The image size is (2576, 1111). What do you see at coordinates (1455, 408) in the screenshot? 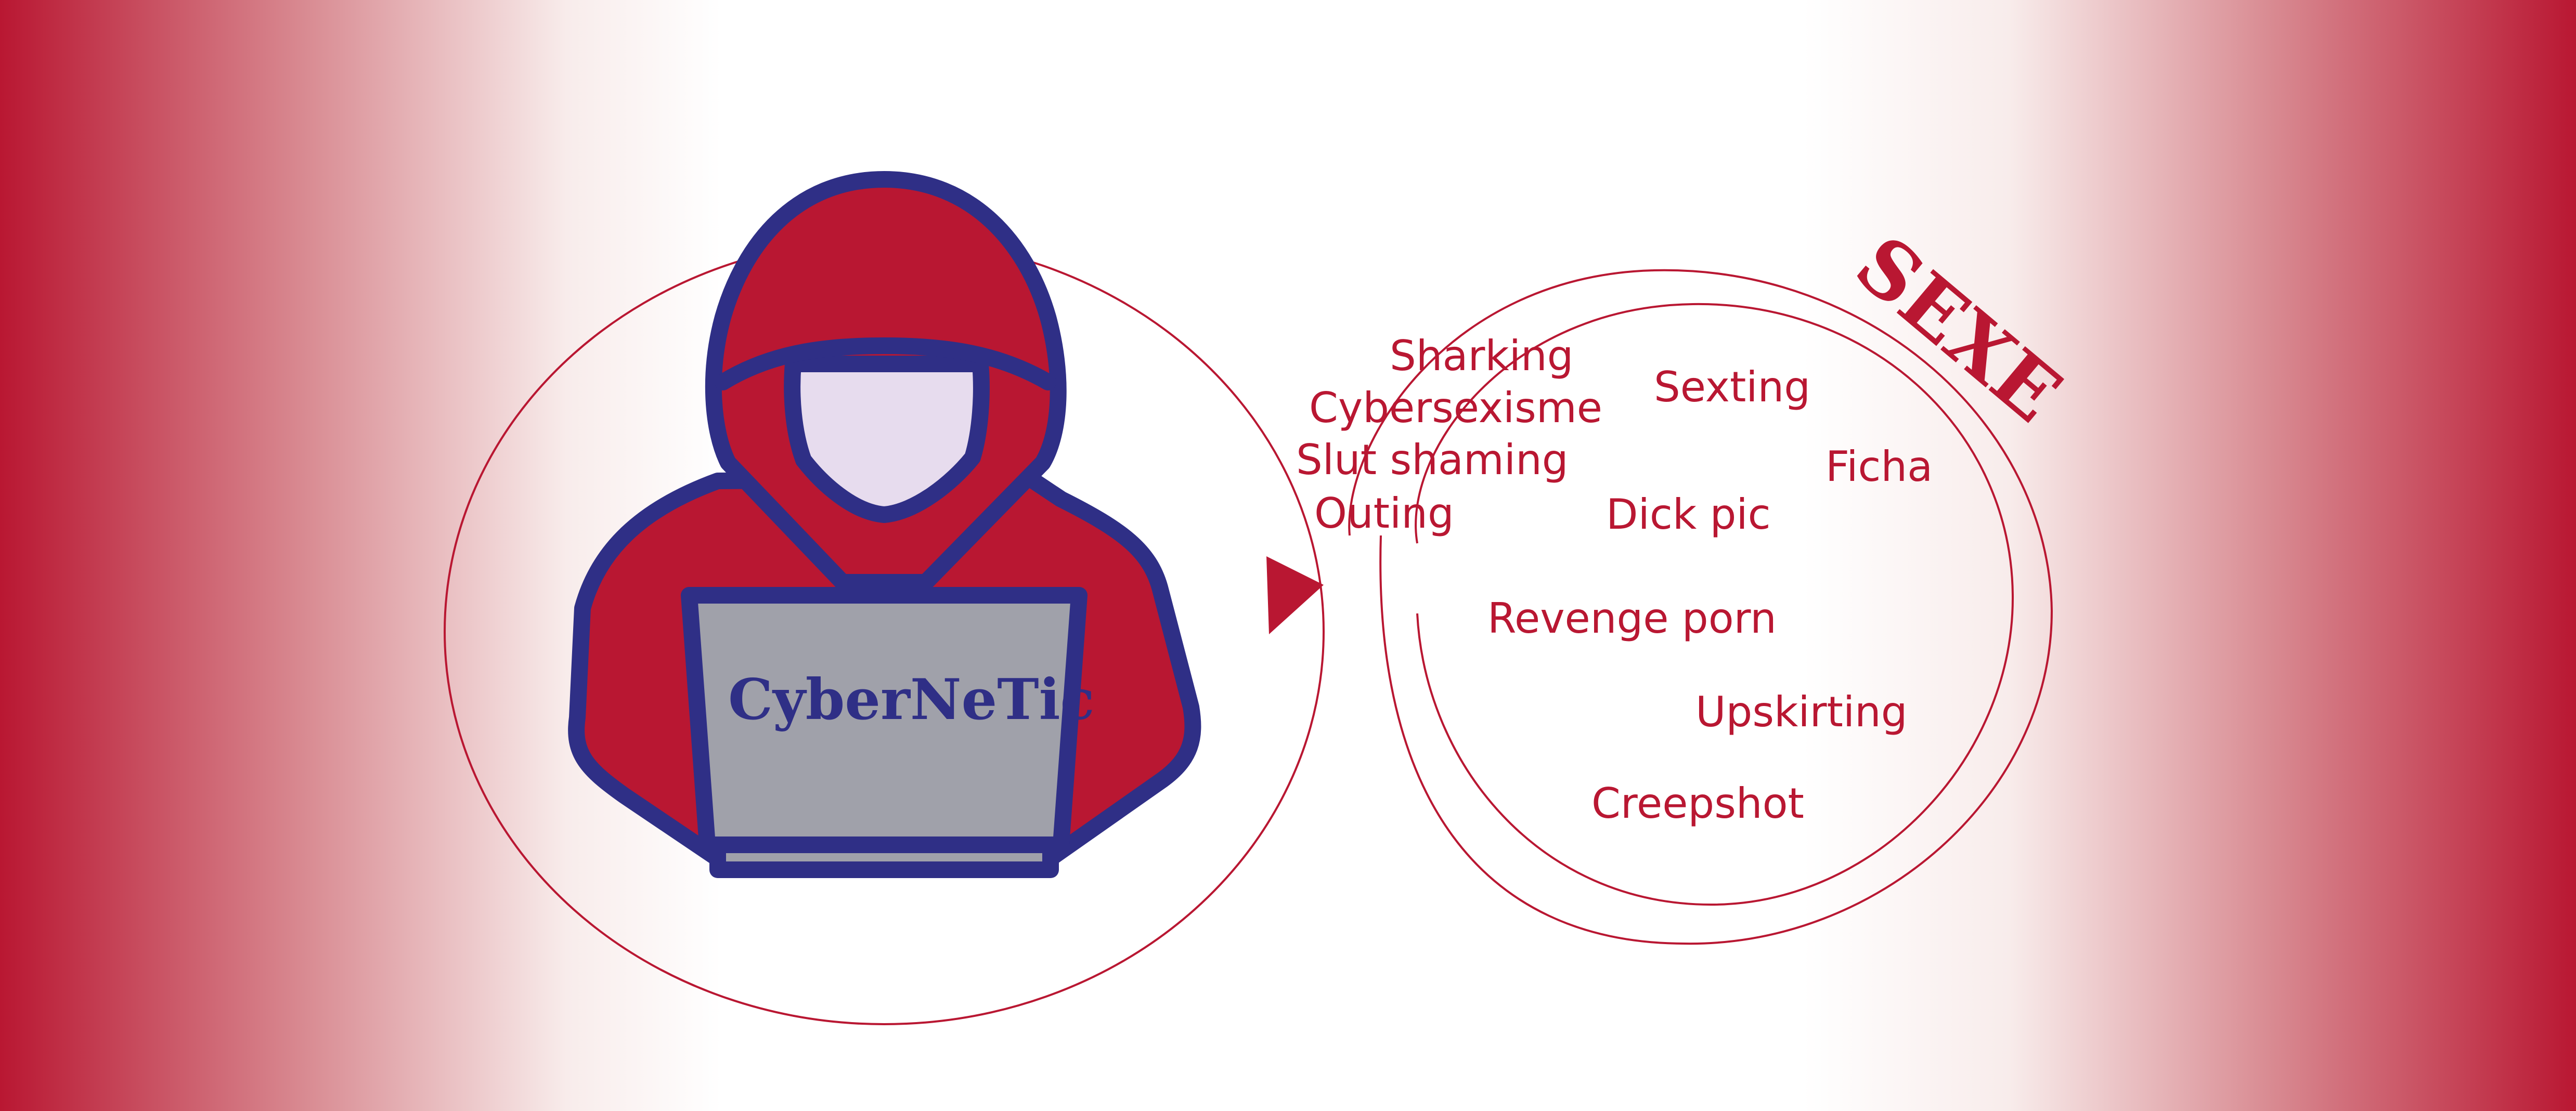
I see `term-cybersexisme: Cybersexisme` at bounding box center [1455, 408].